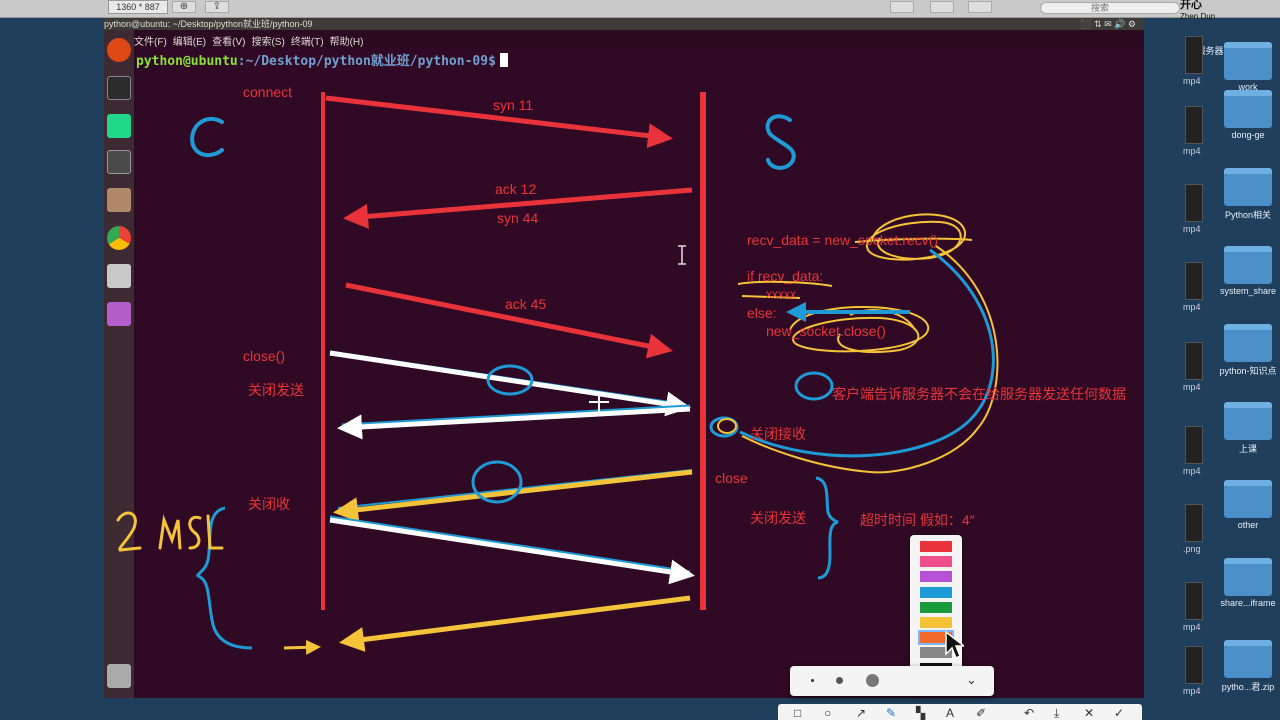  What do you see at coordinates (1089, 713) in the screenshot?
I see `close-icon: ✕` at bounding box center [1089, 713].